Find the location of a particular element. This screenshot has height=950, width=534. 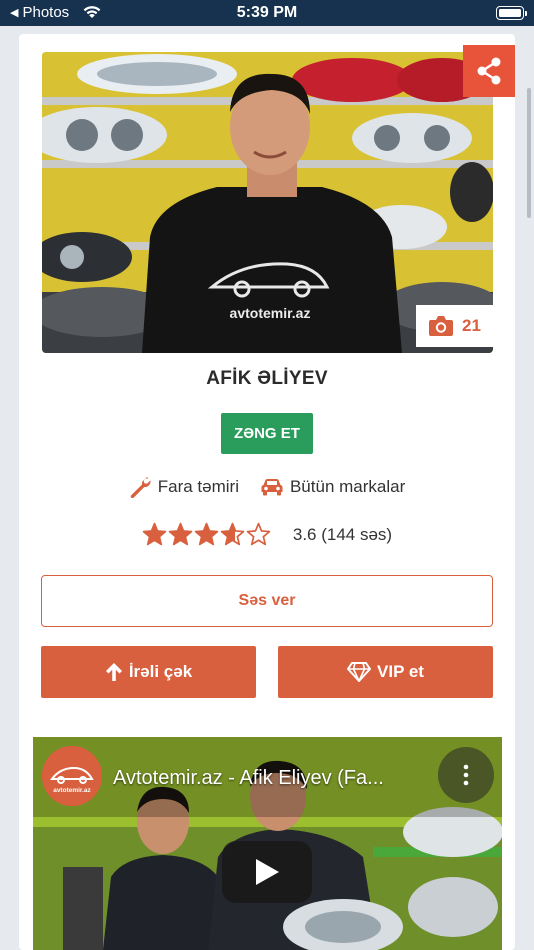

master-name: AFİK ƏLİYEV is located at coordinates (267, 378).